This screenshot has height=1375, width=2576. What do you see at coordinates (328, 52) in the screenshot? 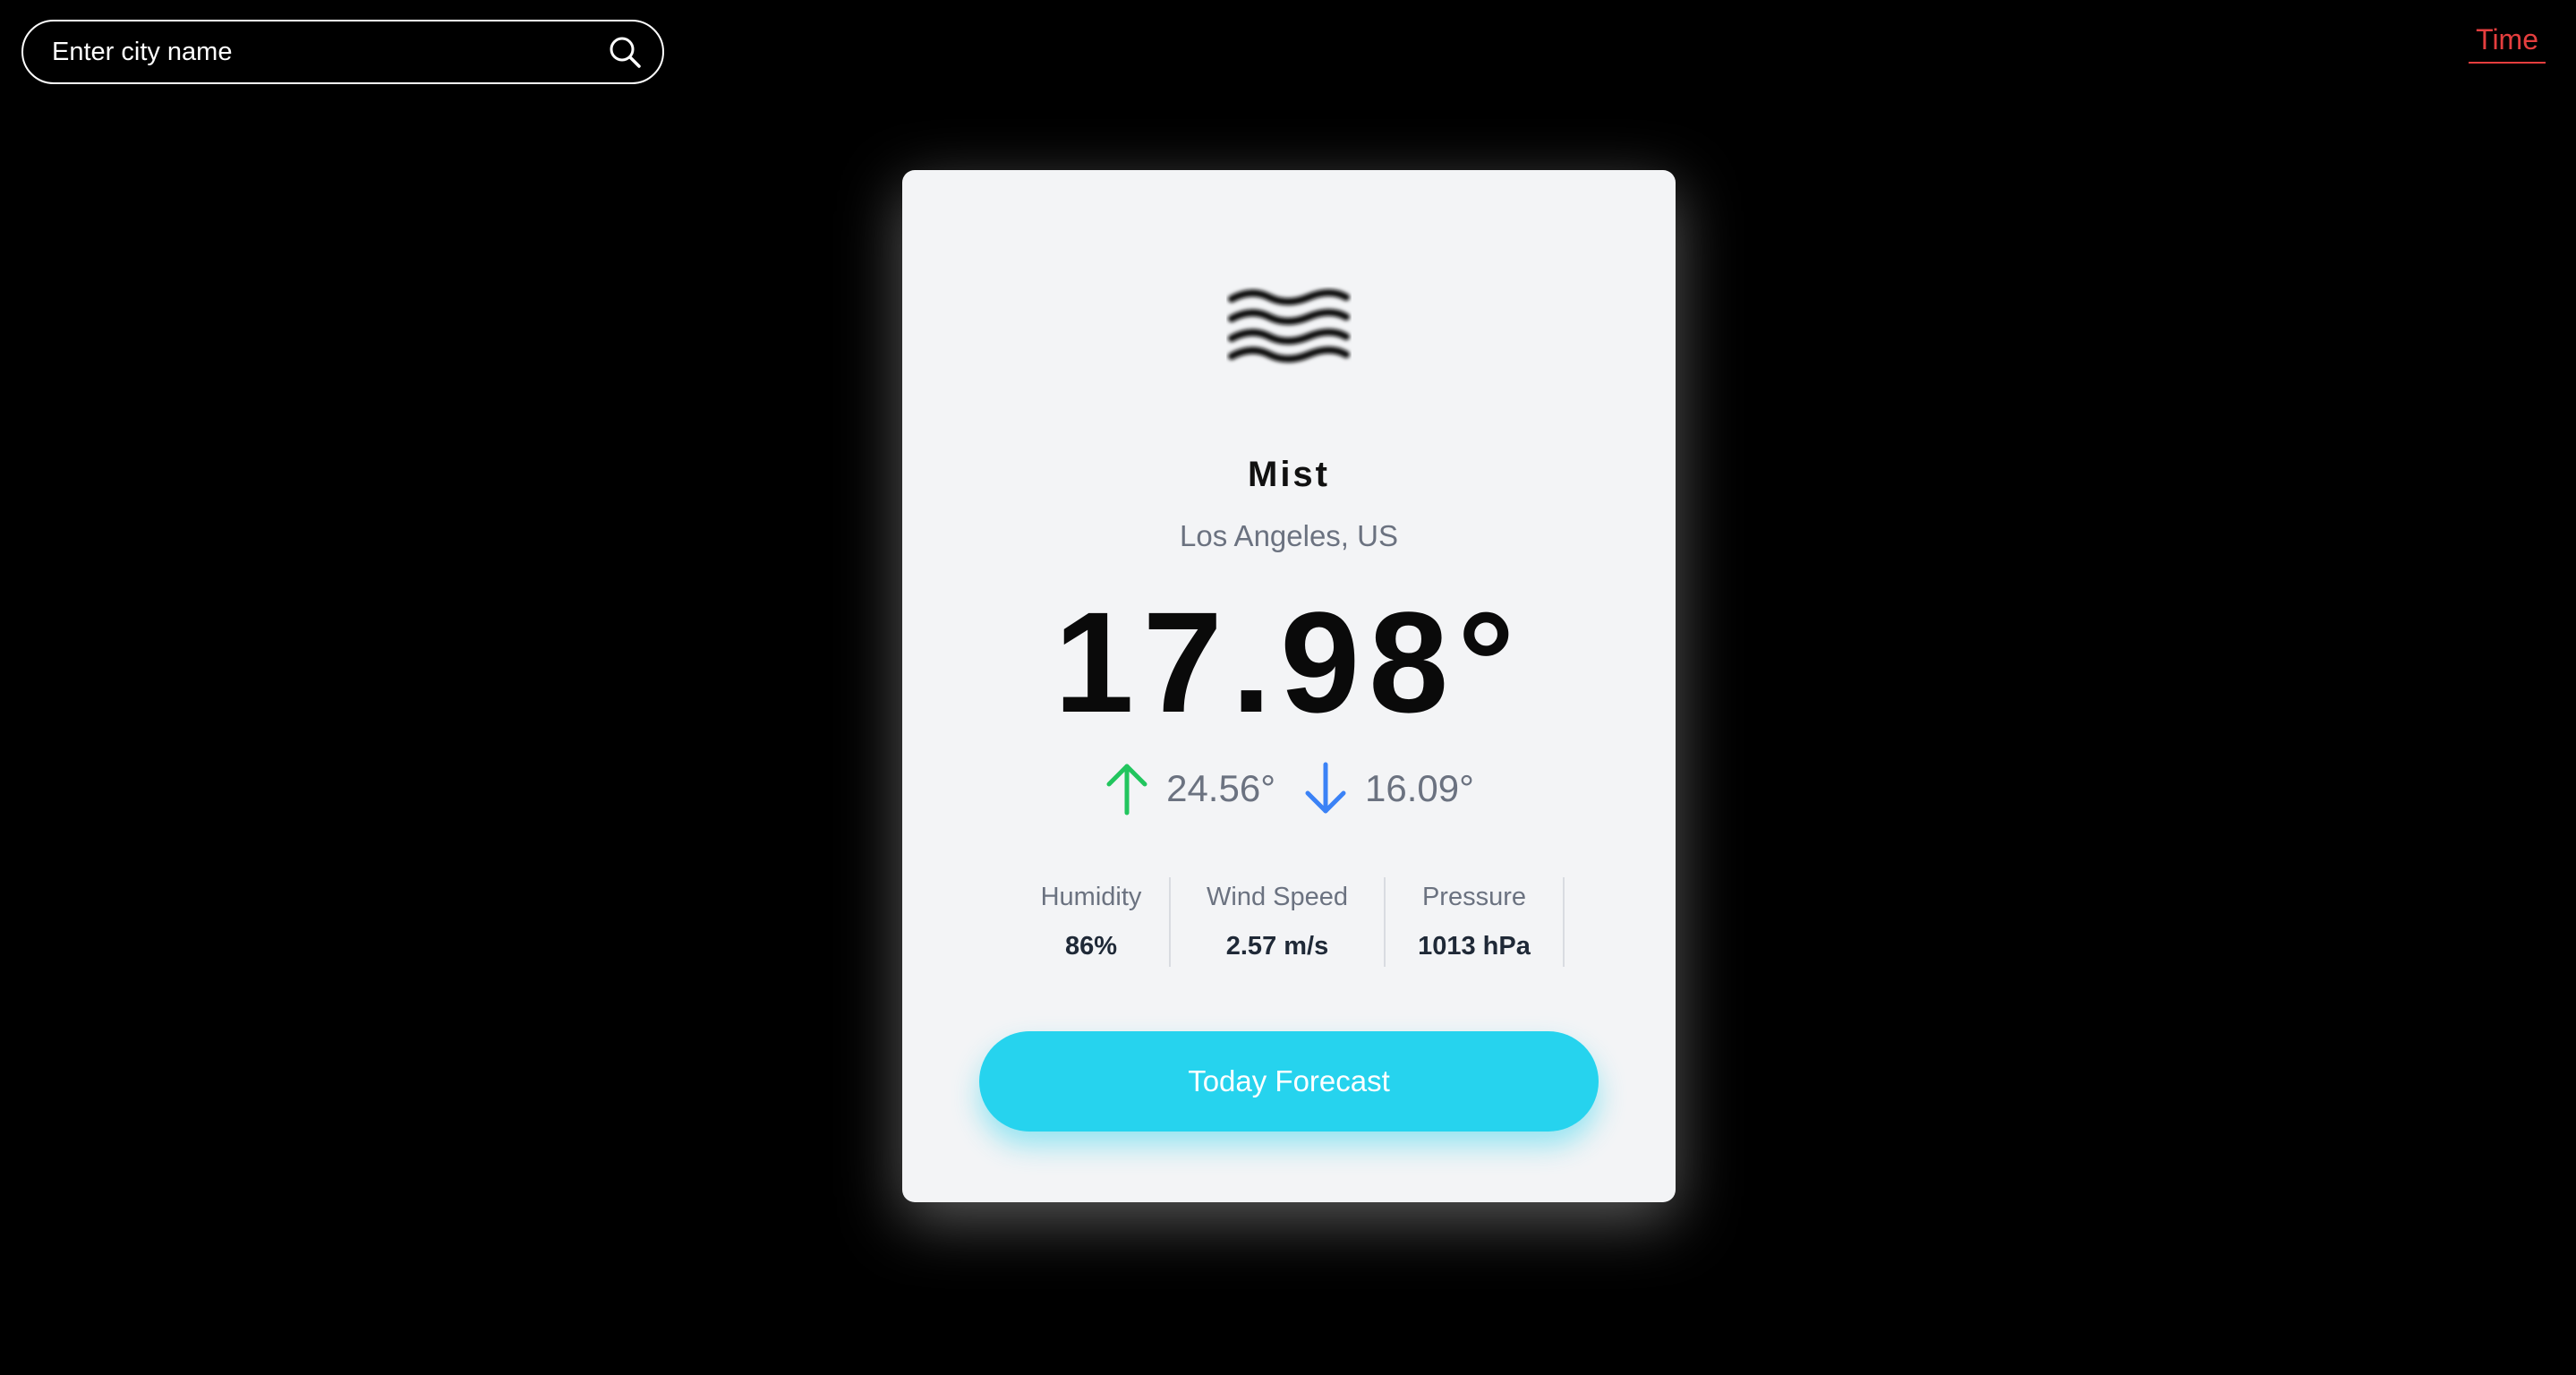
I see `city-search-input` at bounding box center [328, 52].